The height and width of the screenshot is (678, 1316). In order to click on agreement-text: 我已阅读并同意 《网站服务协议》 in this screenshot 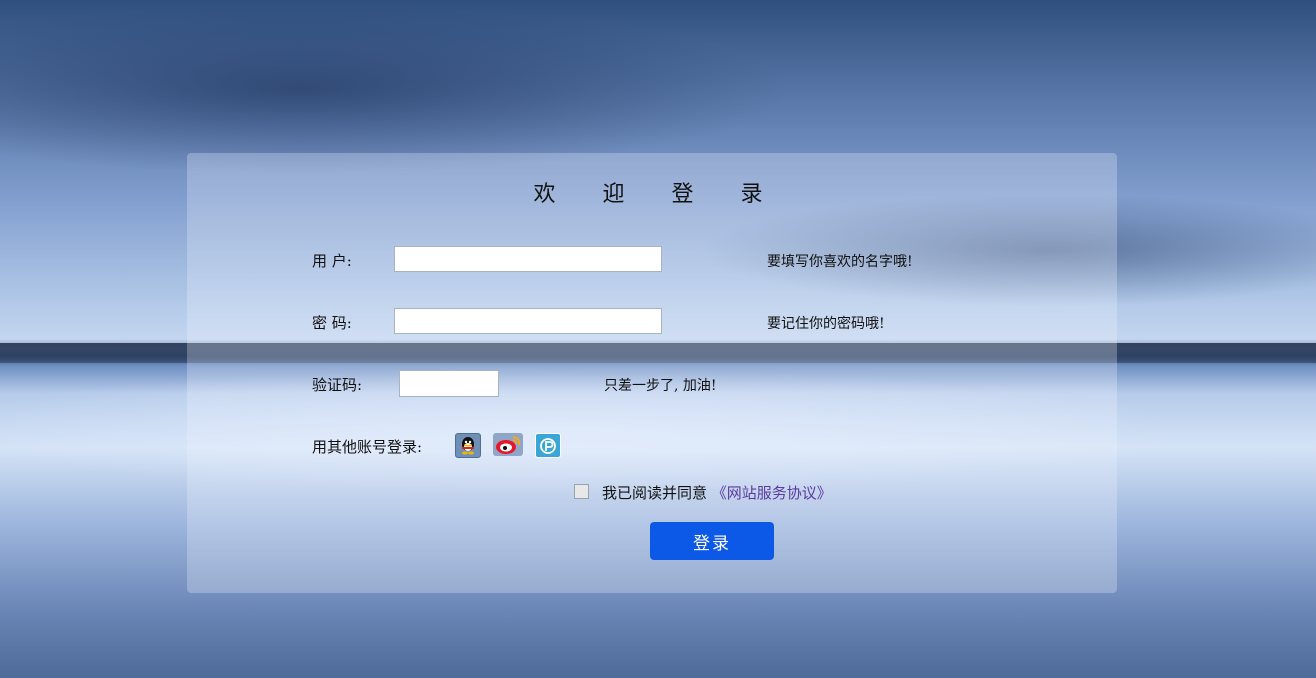, I will do `click(717, 492)`.